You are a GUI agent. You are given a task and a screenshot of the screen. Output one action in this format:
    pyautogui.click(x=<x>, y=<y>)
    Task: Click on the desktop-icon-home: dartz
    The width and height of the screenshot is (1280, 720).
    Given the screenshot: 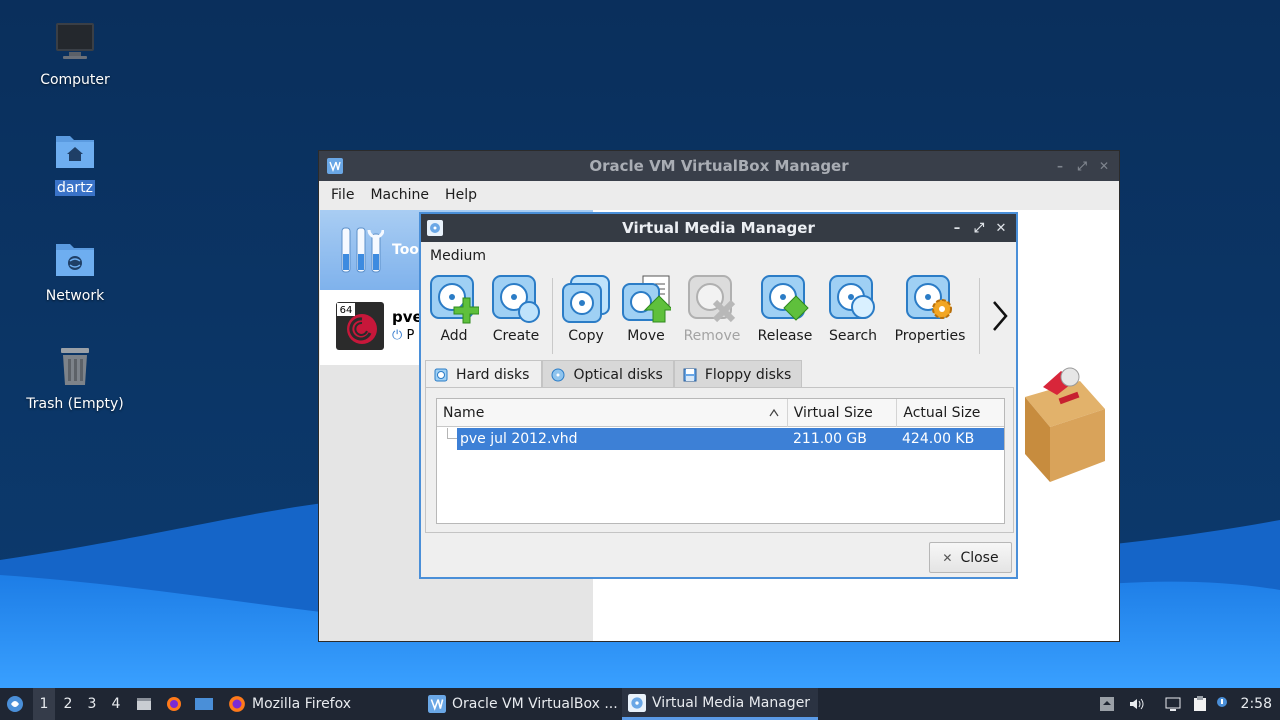 What is the action you would take?
    pyautogui.click(x=75, y=162)
    